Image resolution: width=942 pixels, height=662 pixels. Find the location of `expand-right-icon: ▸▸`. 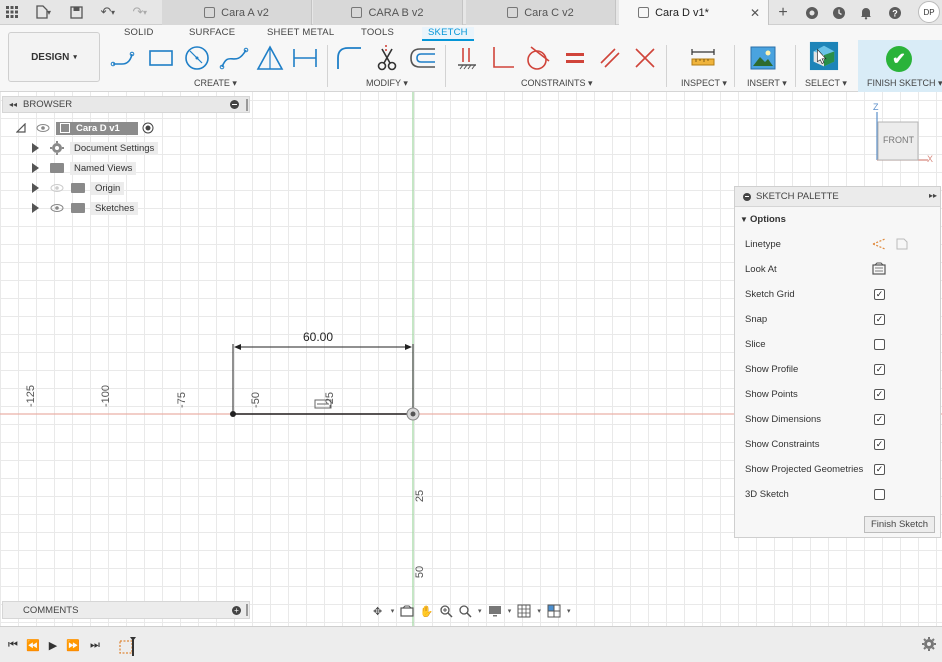

expand-right-icon: ▸▸ is located at coordinates (933, 195).